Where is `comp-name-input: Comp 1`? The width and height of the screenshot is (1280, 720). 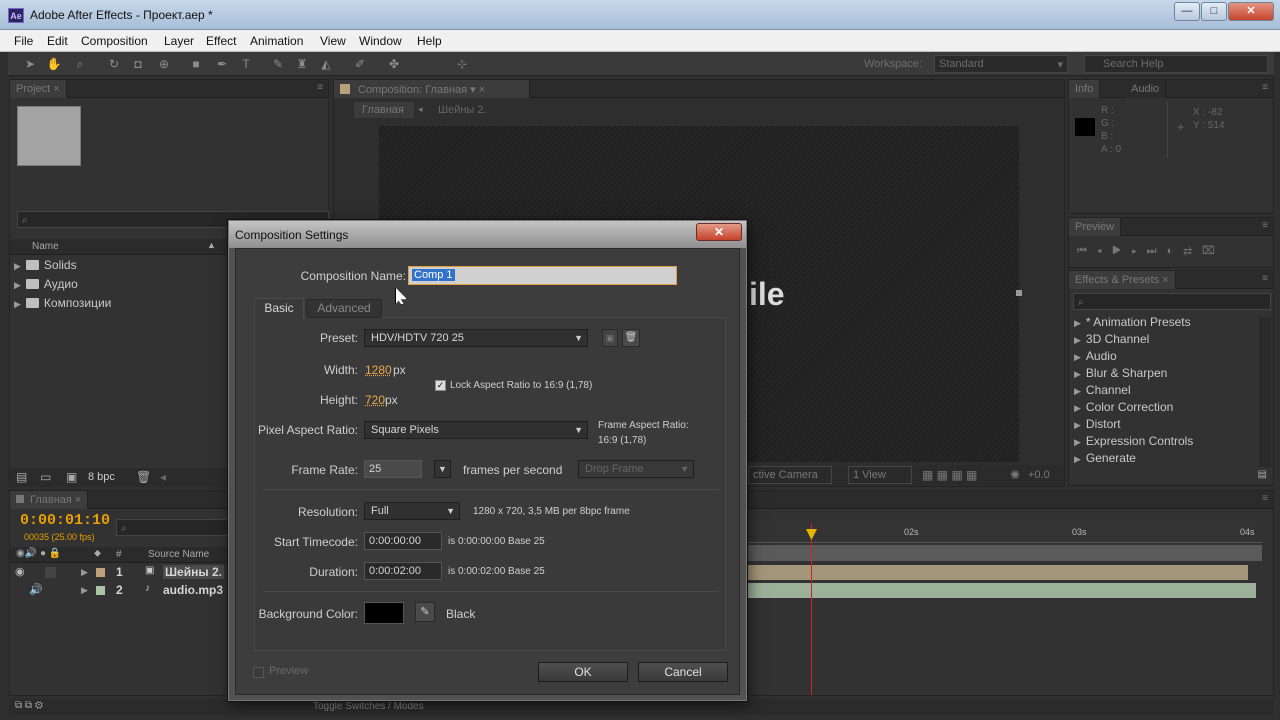
comp-name-input: Comp 1 is located at coordinates (542, 275).